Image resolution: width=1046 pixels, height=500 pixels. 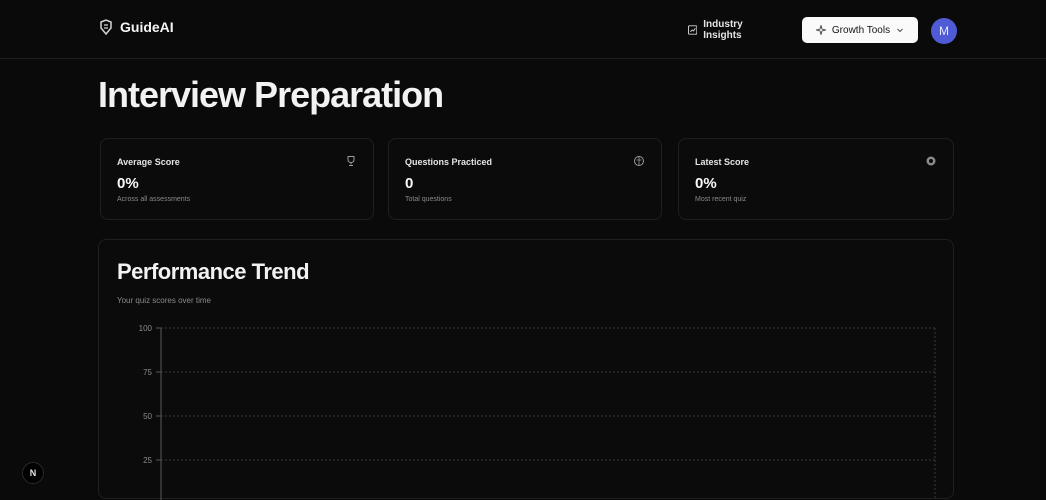 I want to click on logo-icon, so click(x=106, y=27).